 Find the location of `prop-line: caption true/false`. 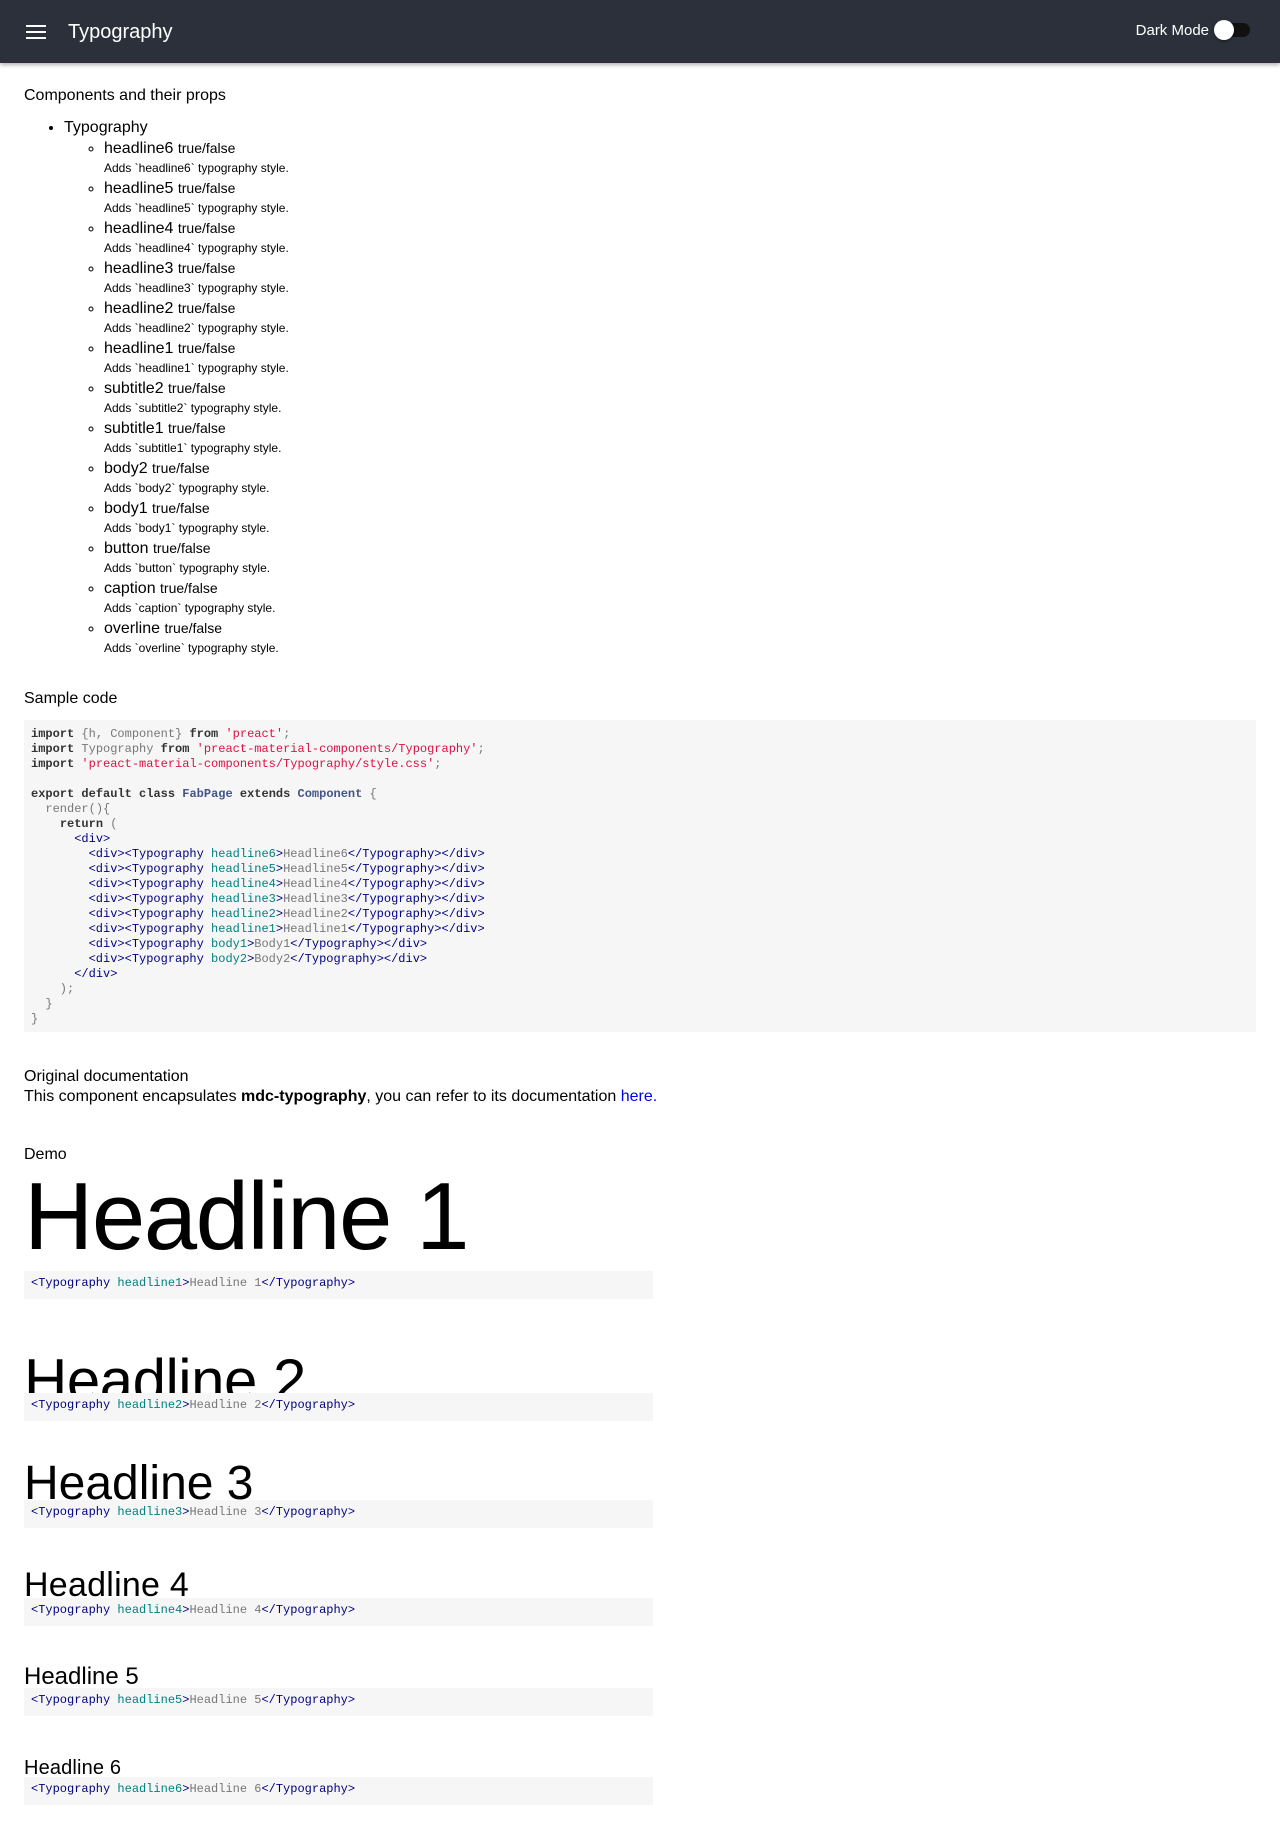

prop-line: caption true/false is located at coordinates (196, 588).